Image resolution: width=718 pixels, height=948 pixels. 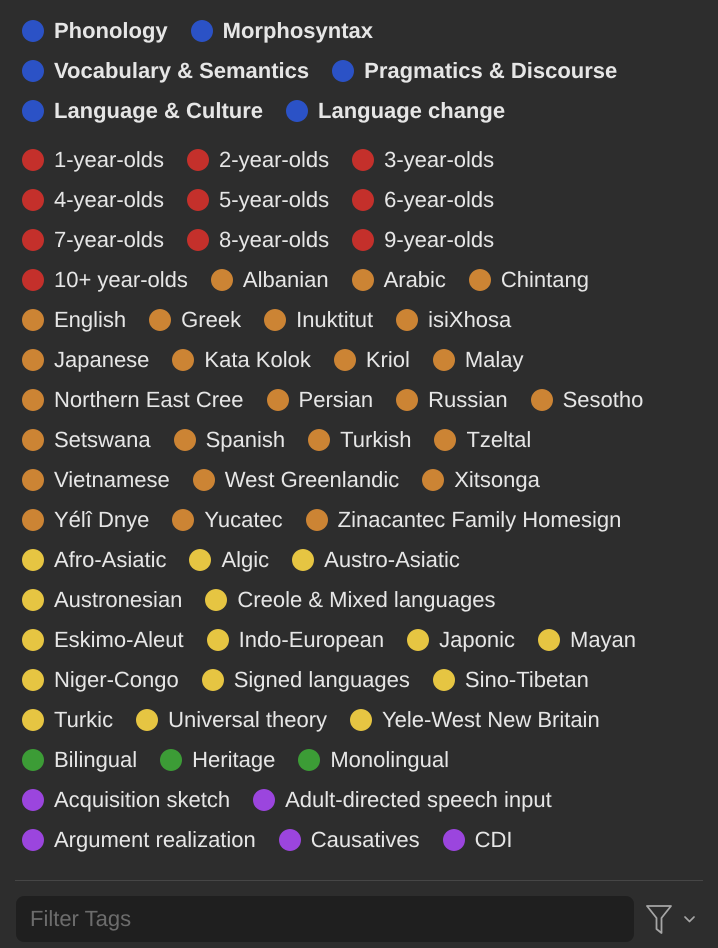 I want to click on tag-item: isiXhosa, so click(x=454, y=320).